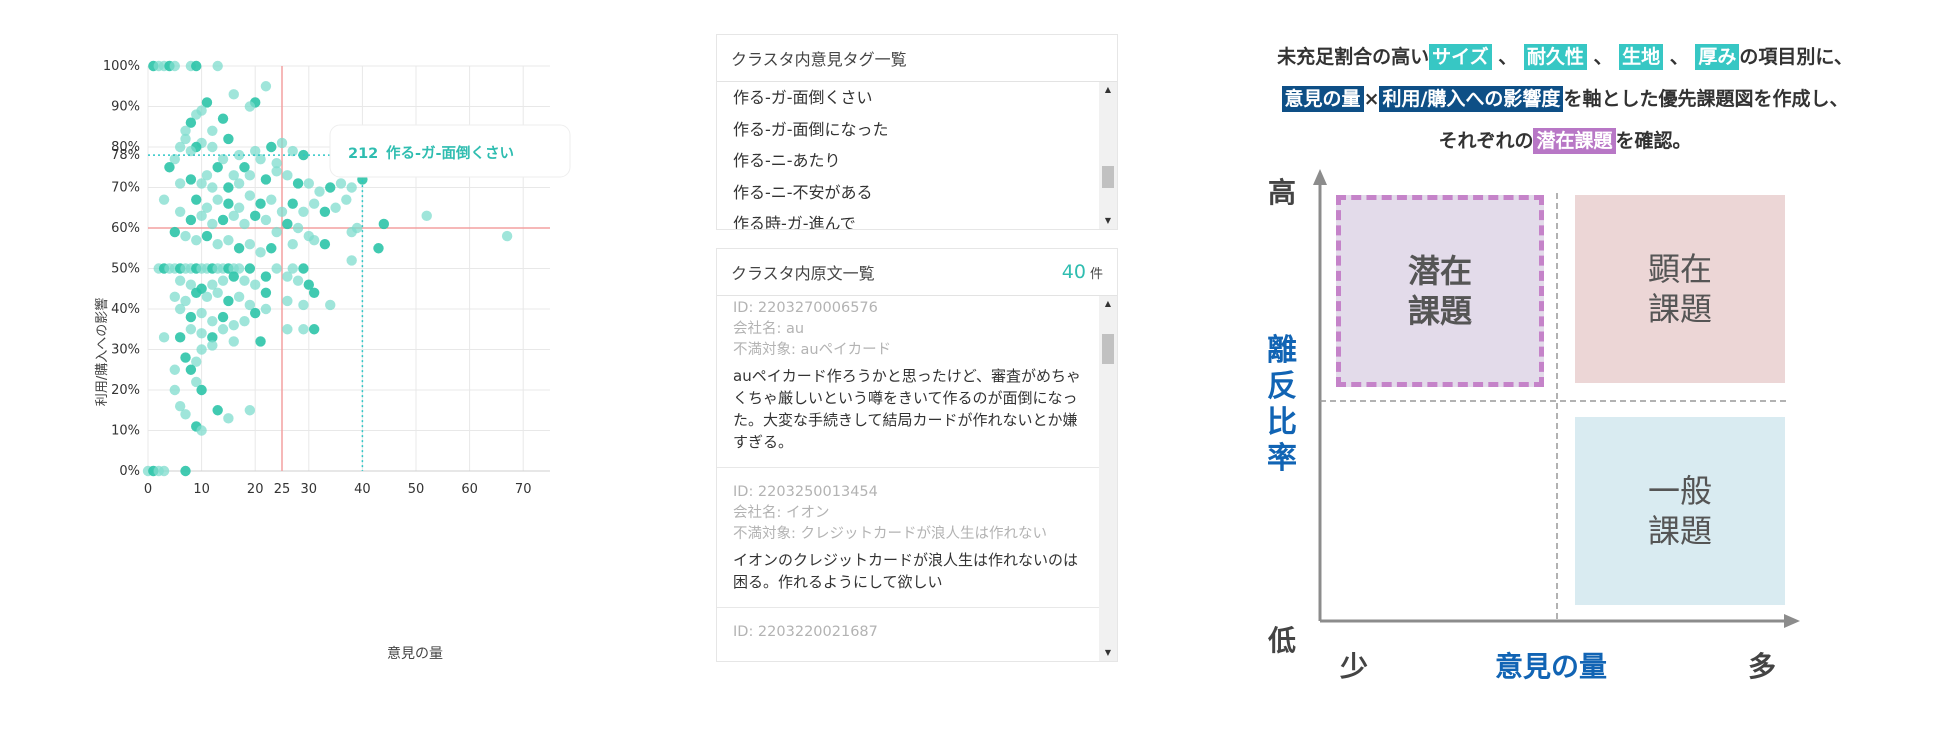 Image resolution: width=1950 pixels, height=738 pixels. Describe the element at coordinates (1108, 304) in the screenshot. I see `scroll-up-icon: ▲` at that location.